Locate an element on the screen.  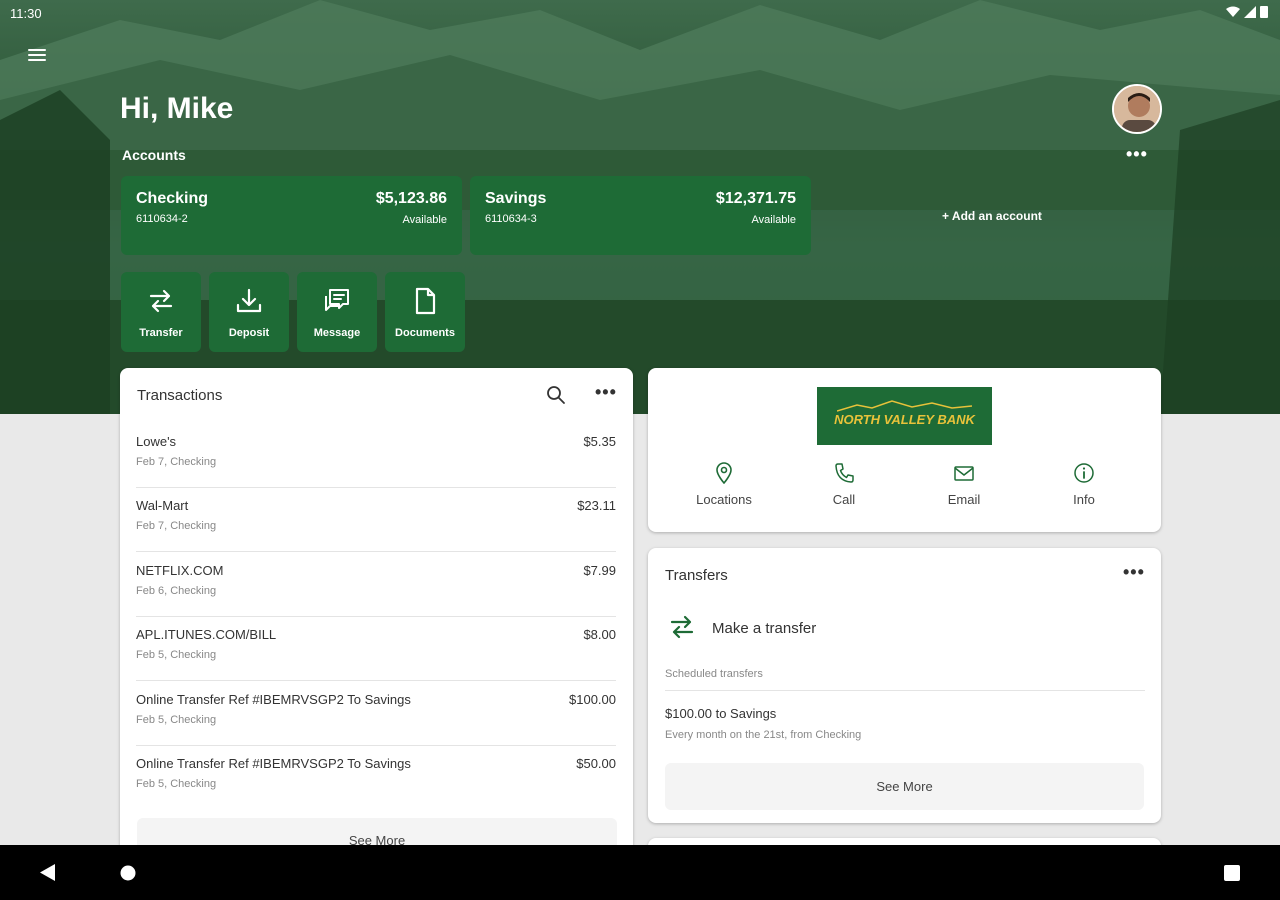
phone-icon is located at coordinates (844, 473).